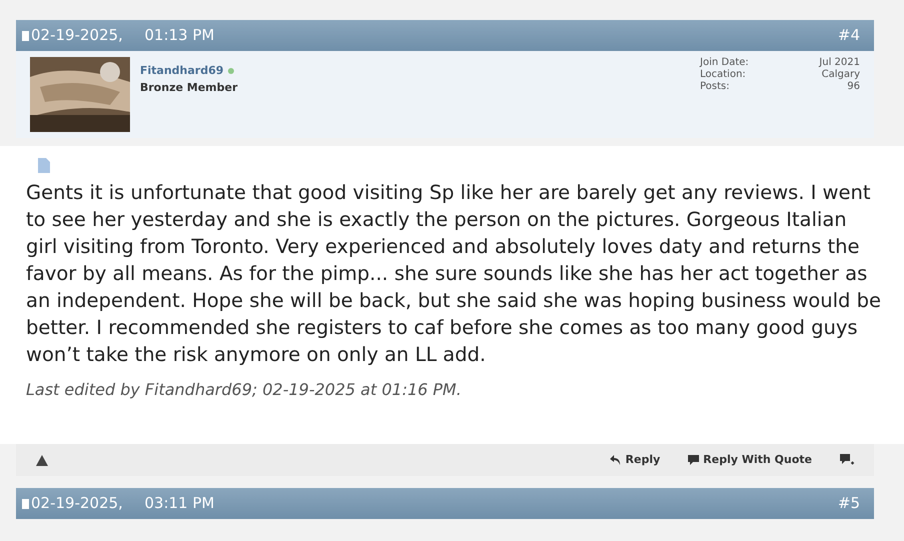  I want to click on stat-value: Jul 2021, so click(839, 63).